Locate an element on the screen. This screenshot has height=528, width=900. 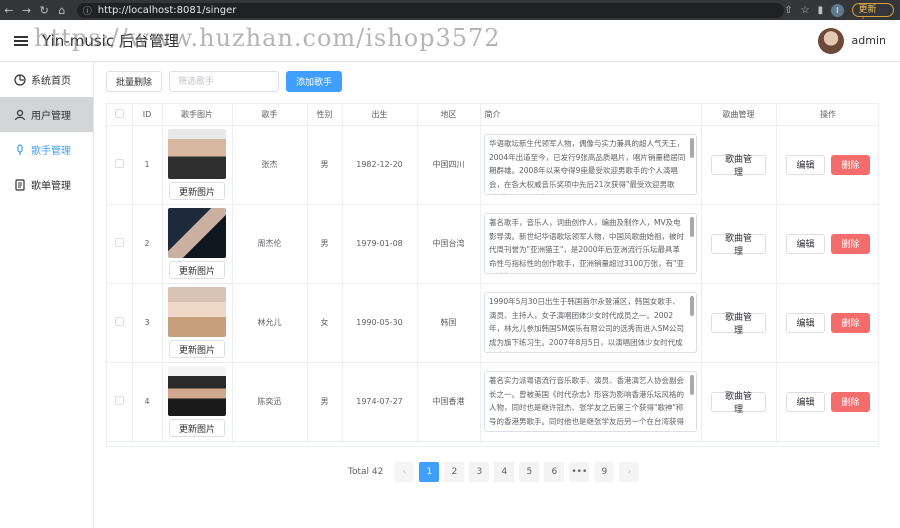
sidebar: 系统首页 用户管理 歌手管理 歌单管理 is located at coordinates (47, 295).